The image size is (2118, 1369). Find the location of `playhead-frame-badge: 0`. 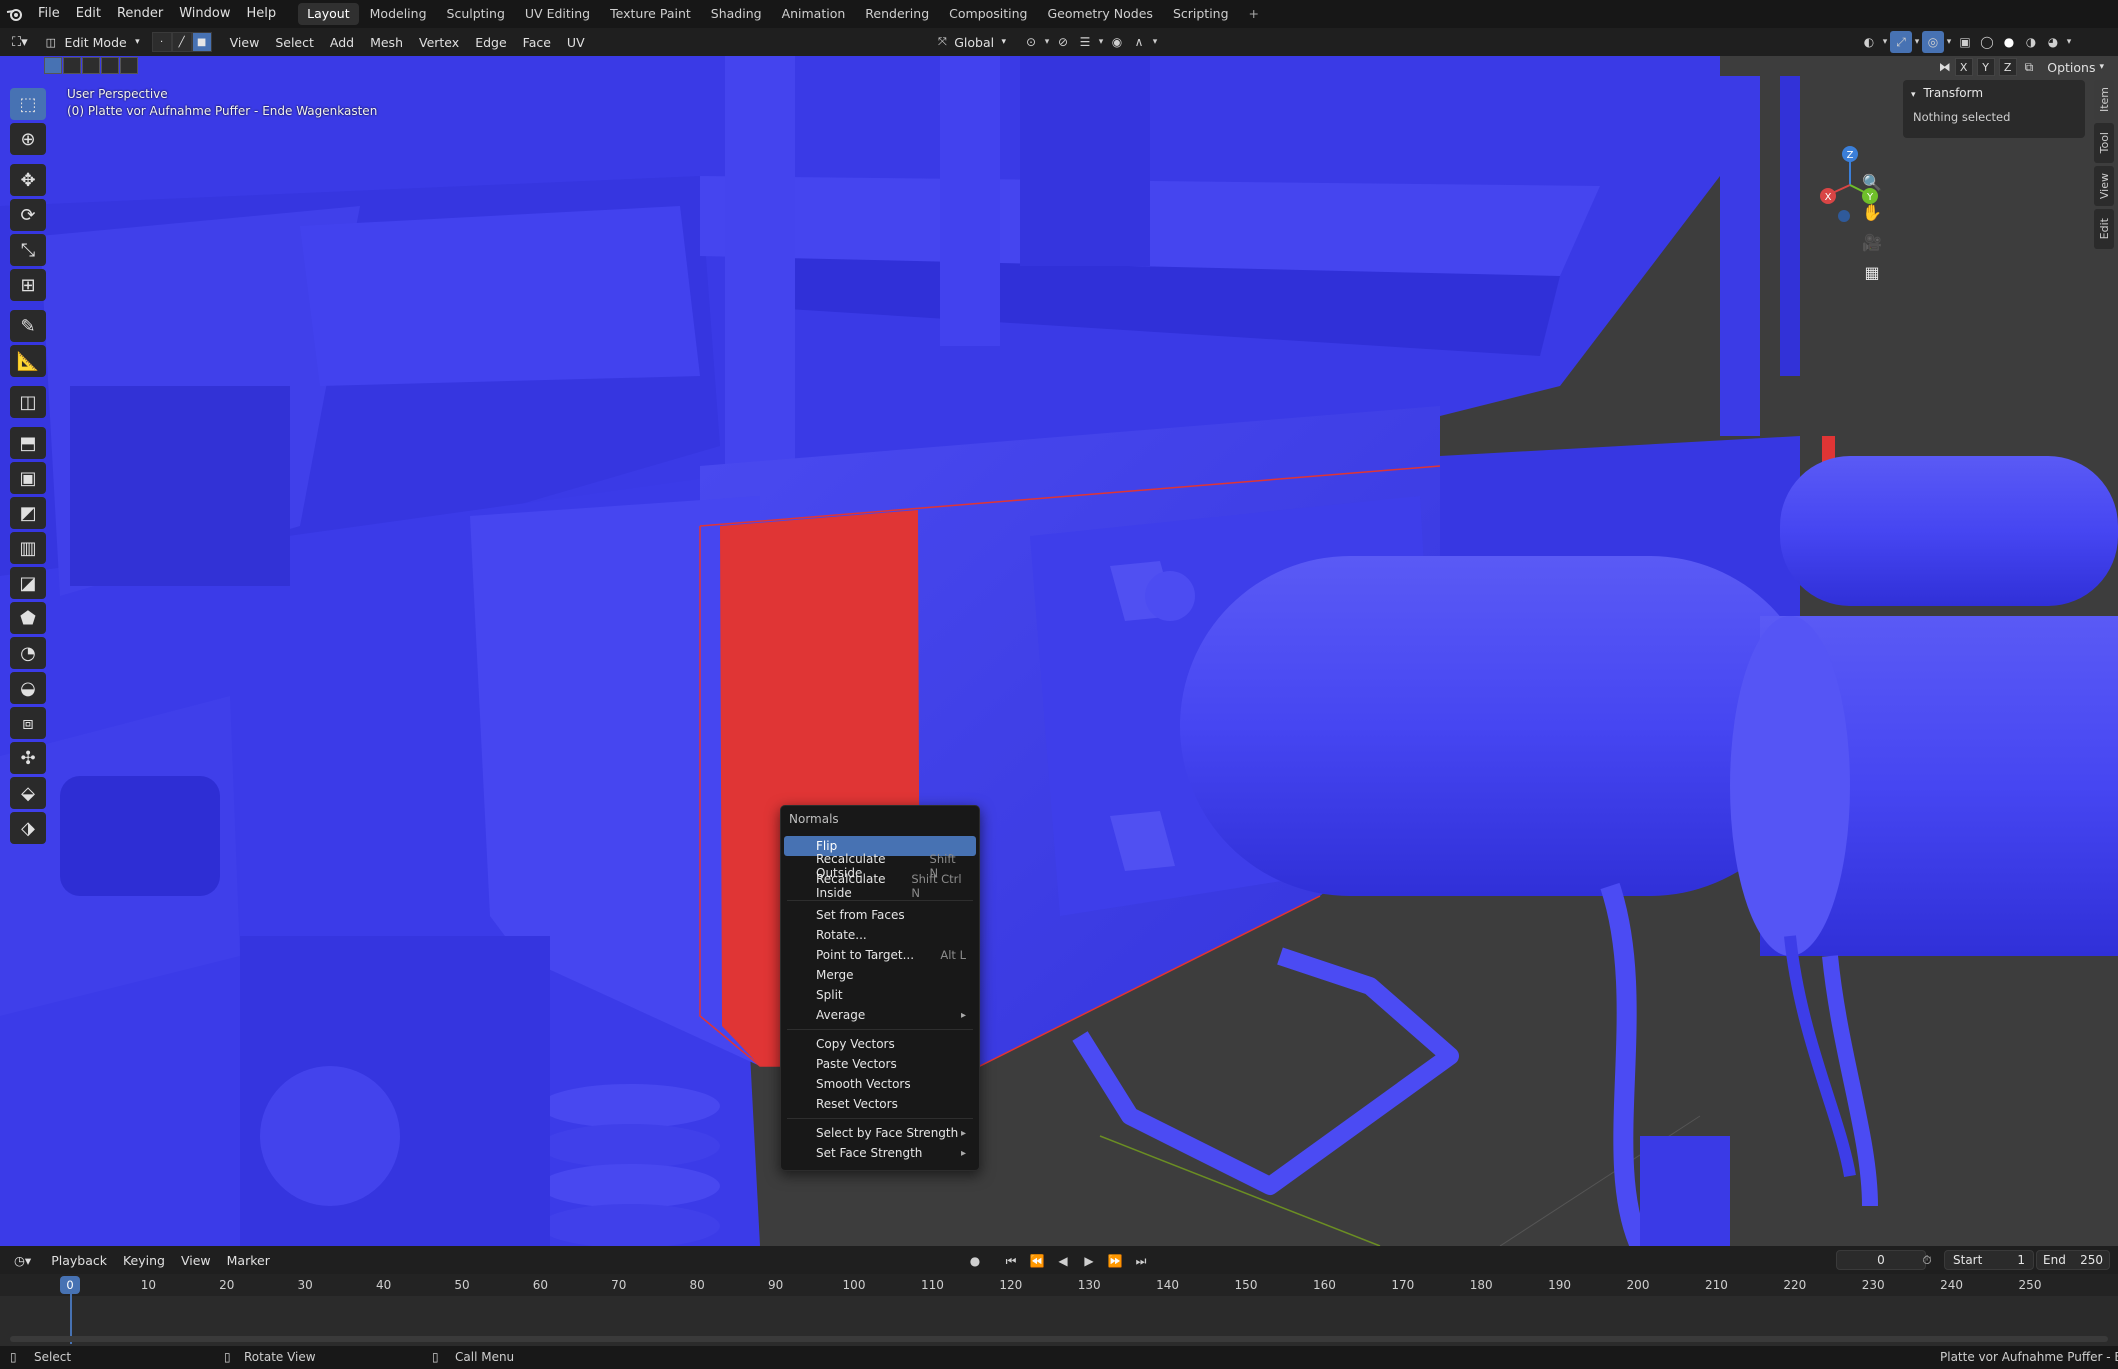

playhead-frame-badge: 0 is located at coordinates (70, 1285).